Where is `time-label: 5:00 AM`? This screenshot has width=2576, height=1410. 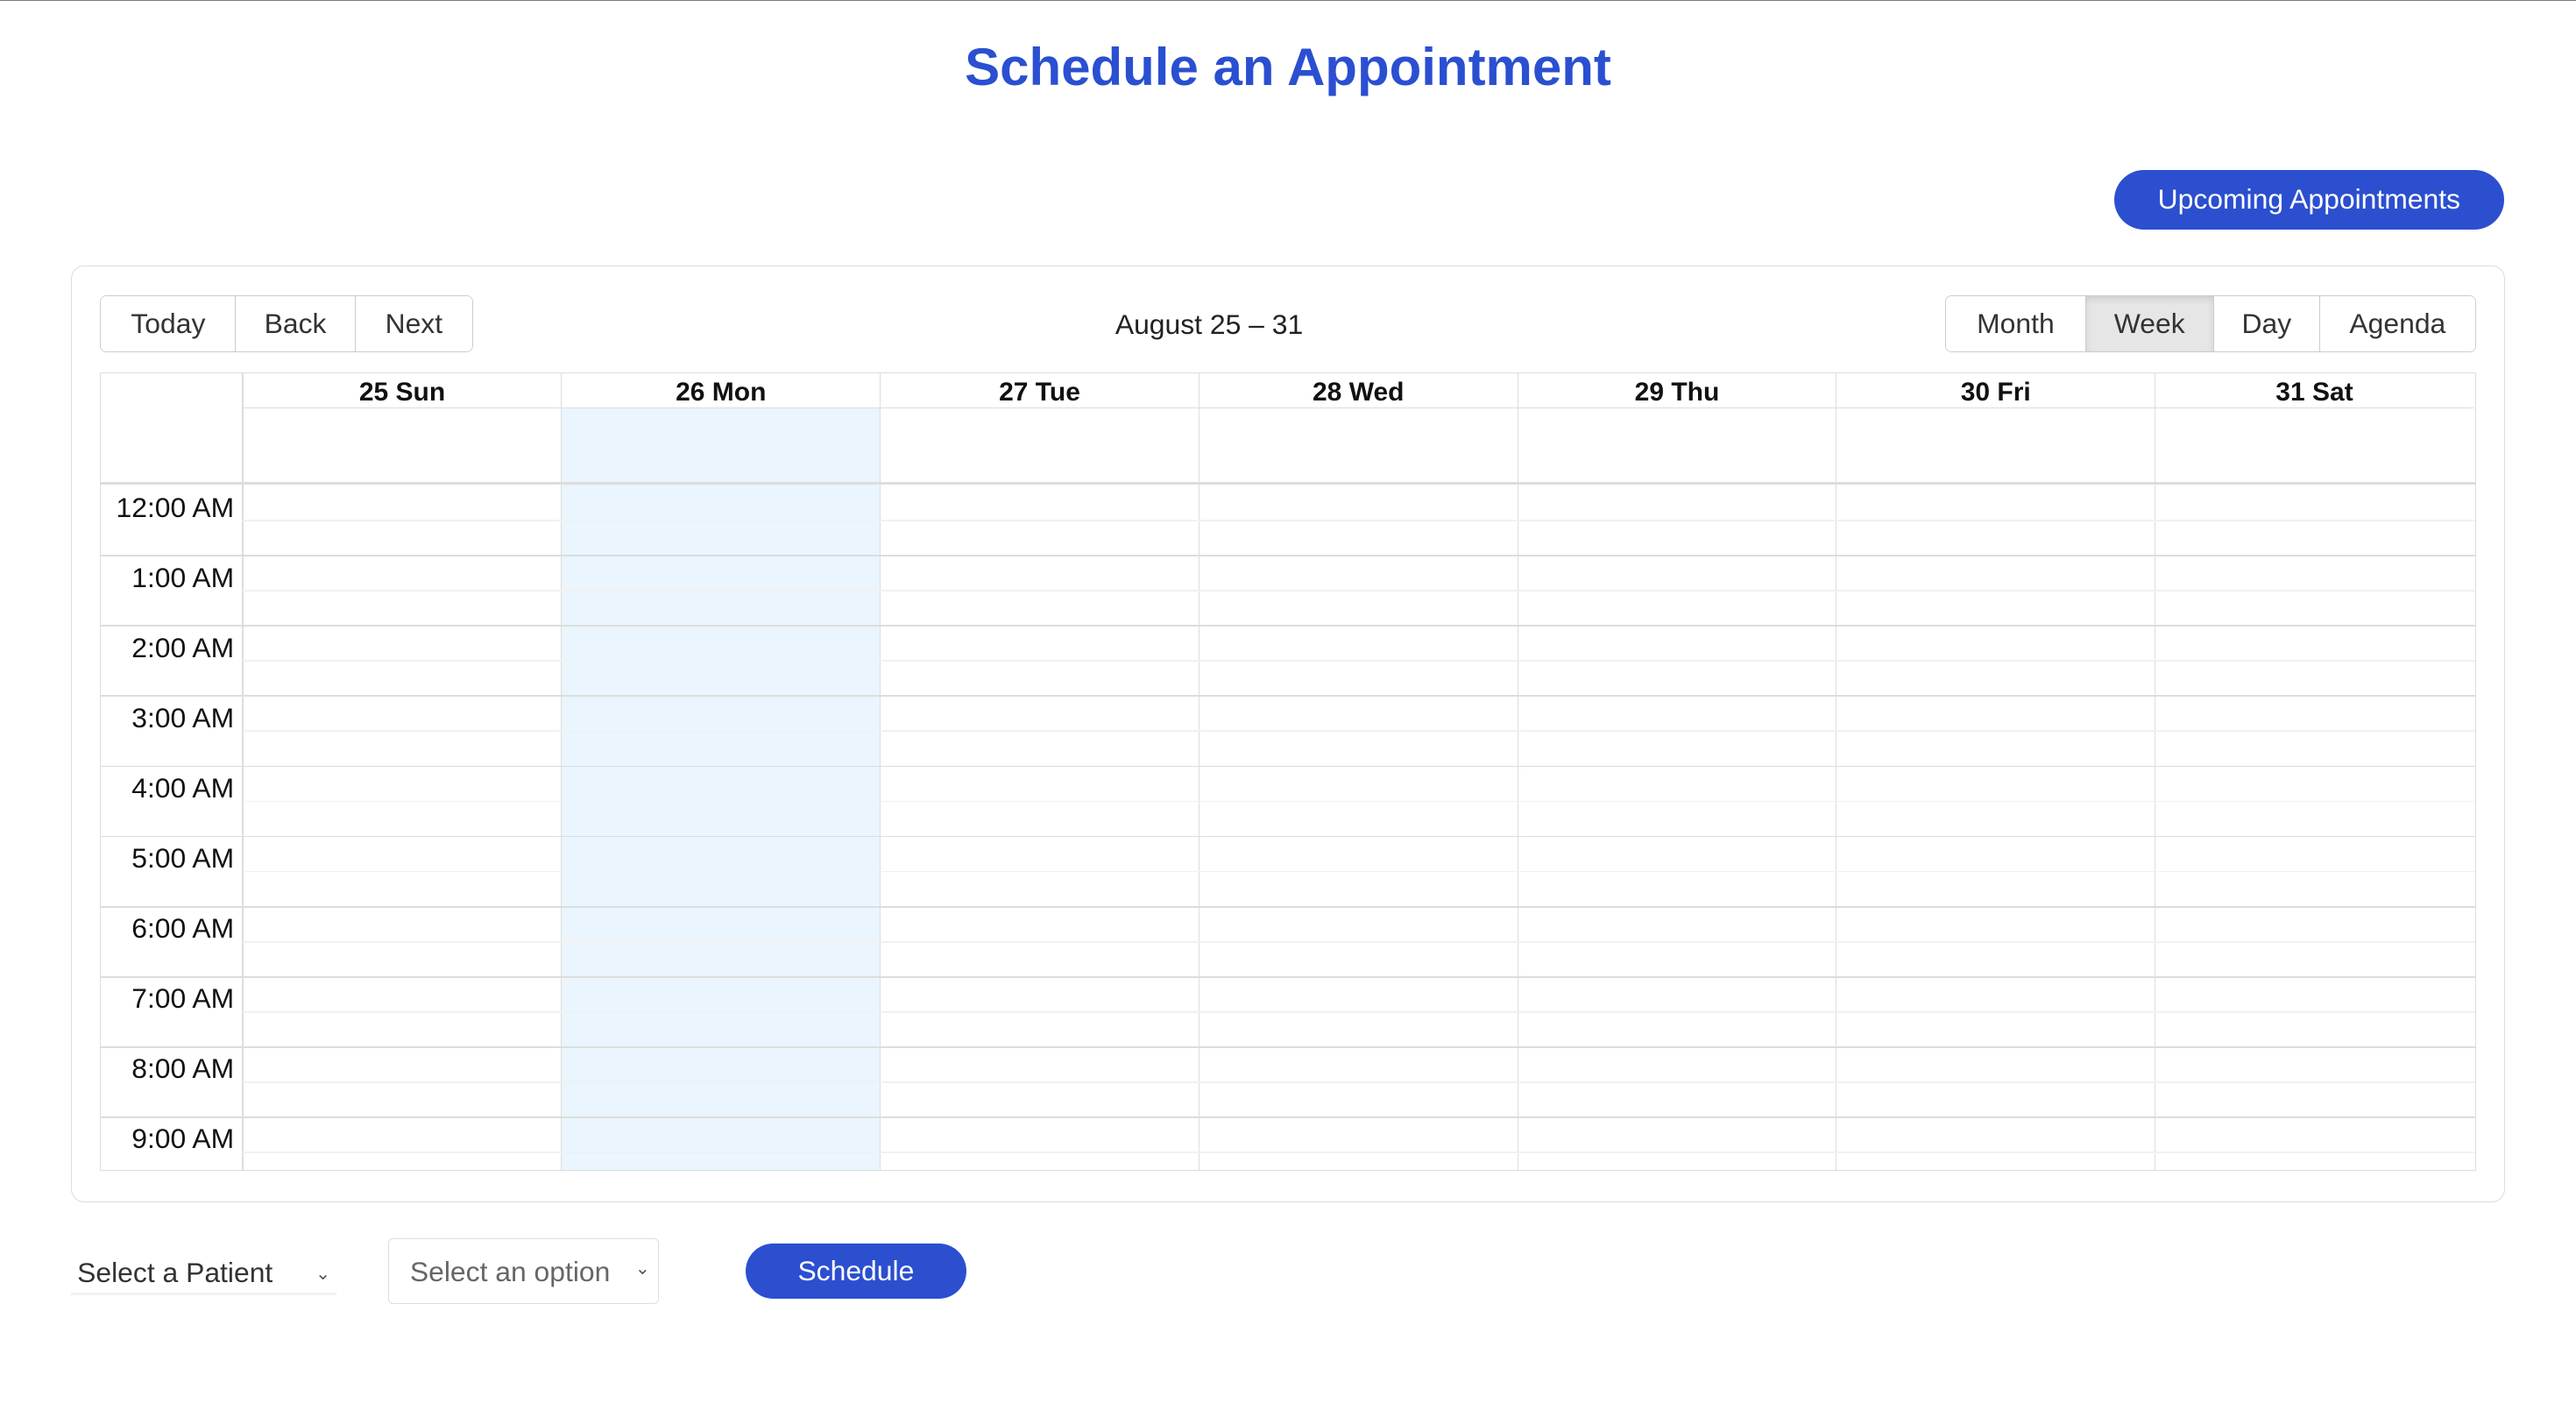
time-label: 5:00 AM is located at coordinates (183, 858).